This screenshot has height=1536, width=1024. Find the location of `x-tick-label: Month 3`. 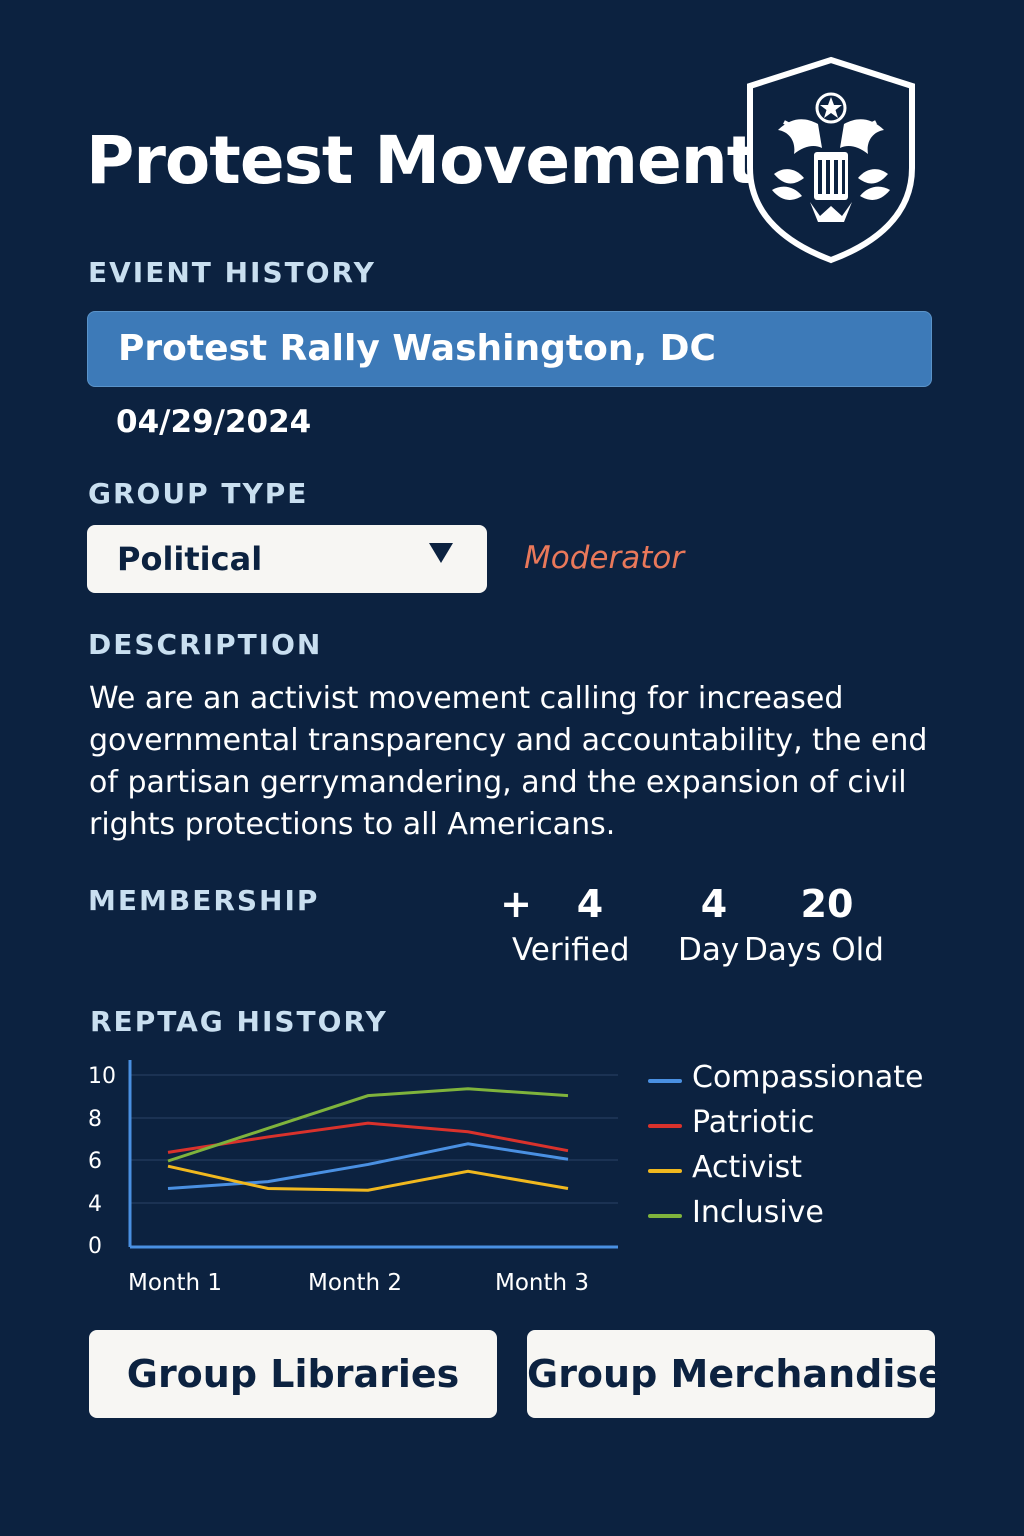

x-tick-label: Month 3 is located at coordinates (542, 1283).